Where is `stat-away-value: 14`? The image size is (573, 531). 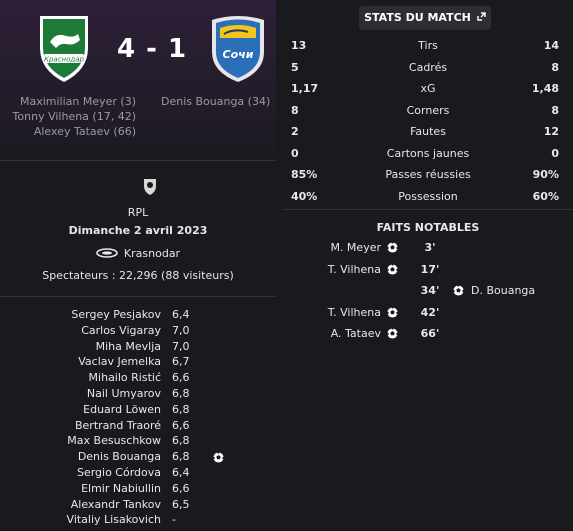
stat-away-value: 14 is located at coordinates (551, 45).